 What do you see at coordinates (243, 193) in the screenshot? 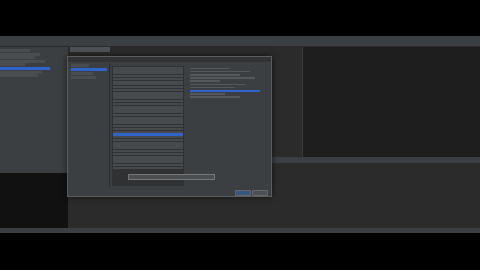
I see `ok-button` at bounding box center [243, 193].